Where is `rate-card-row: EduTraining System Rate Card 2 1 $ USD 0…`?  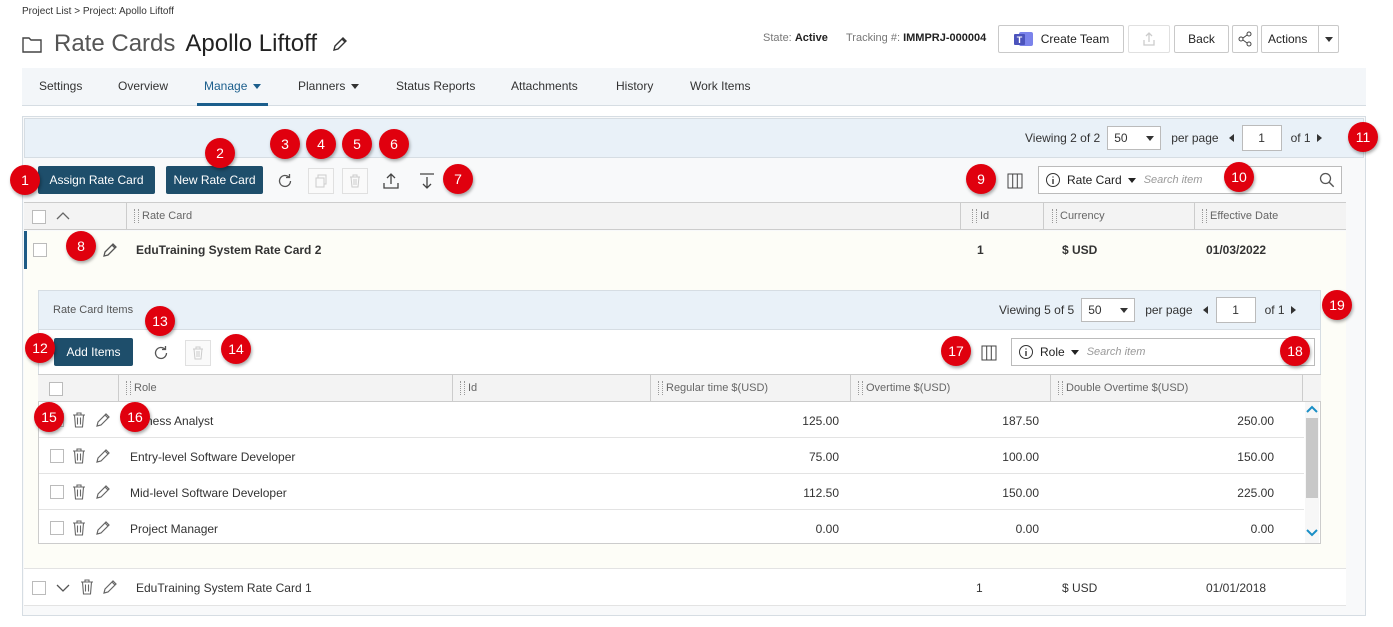 rate-card-row: EduTraining System Rate Card 2 1 $ USD 0… is located at coordinates (685, 250).